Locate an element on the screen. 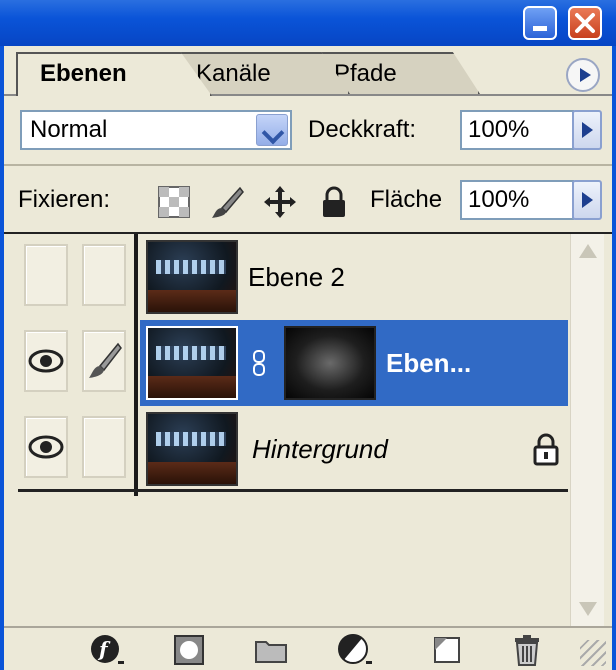  layer-row: Hintergrund is located at coordinates (293, 449).